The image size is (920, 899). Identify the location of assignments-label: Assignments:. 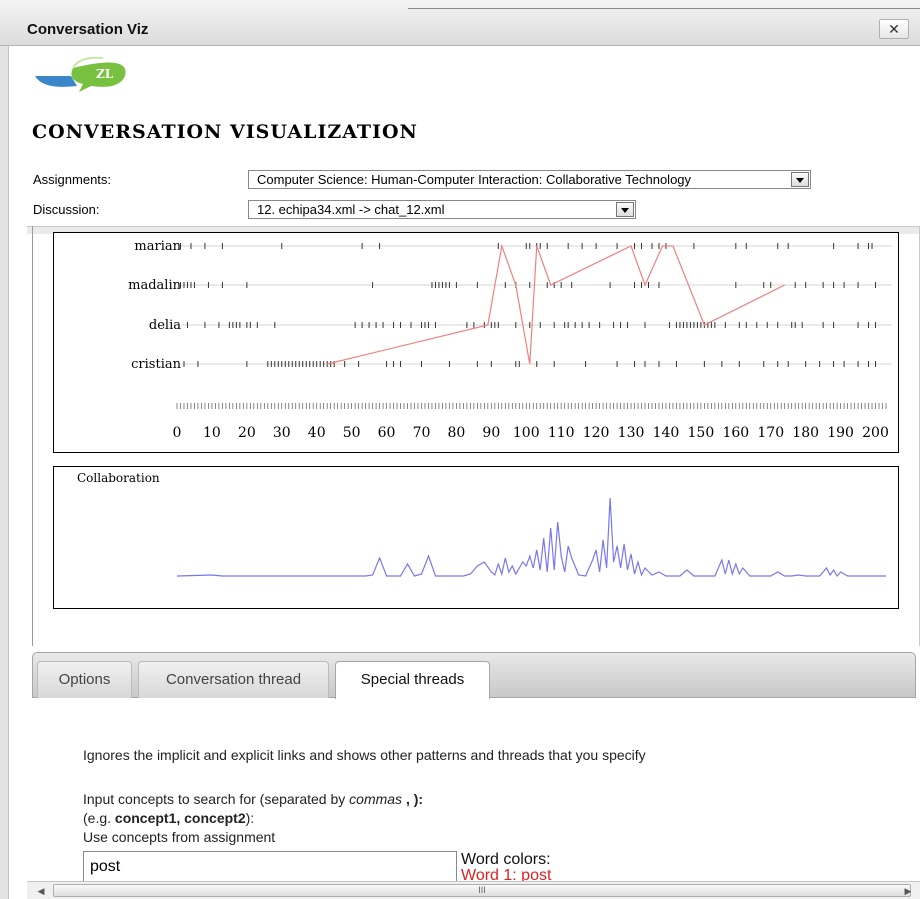
(72, 179).